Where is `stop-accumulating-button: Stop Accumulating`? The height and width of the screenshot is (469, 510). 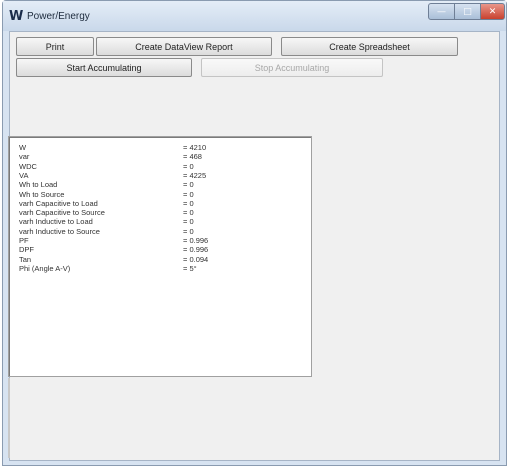 stop-accumulating-button: Stop Accumulating is located at coordinates (292, 67).